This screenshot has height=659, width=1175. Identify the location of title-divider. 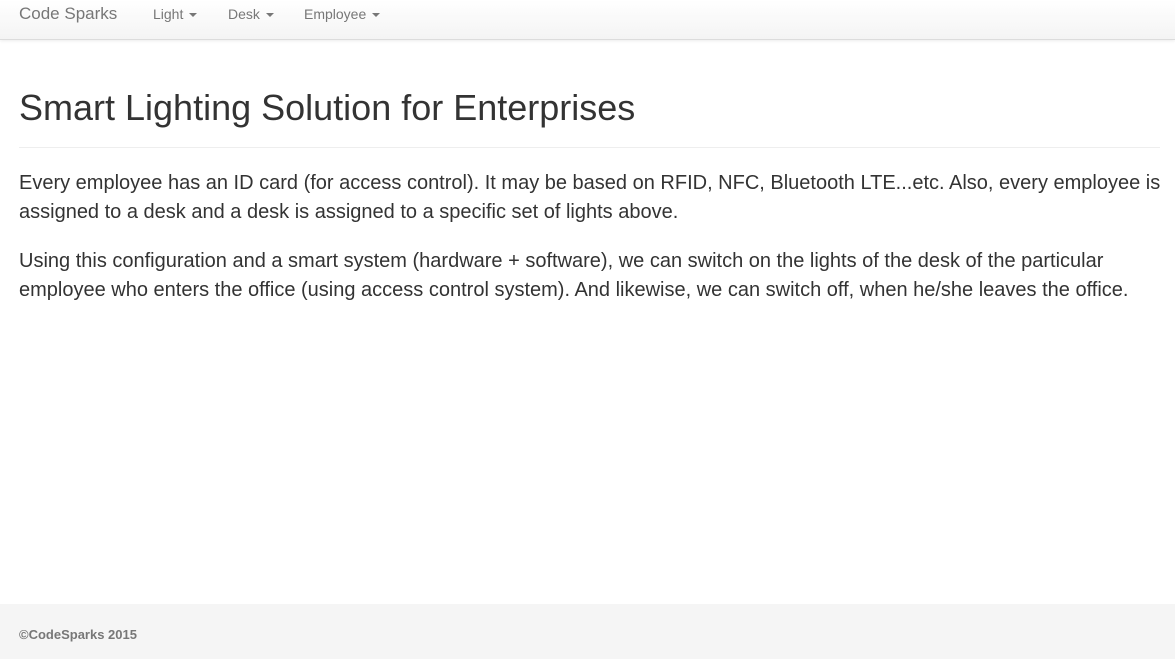
(589, 147).